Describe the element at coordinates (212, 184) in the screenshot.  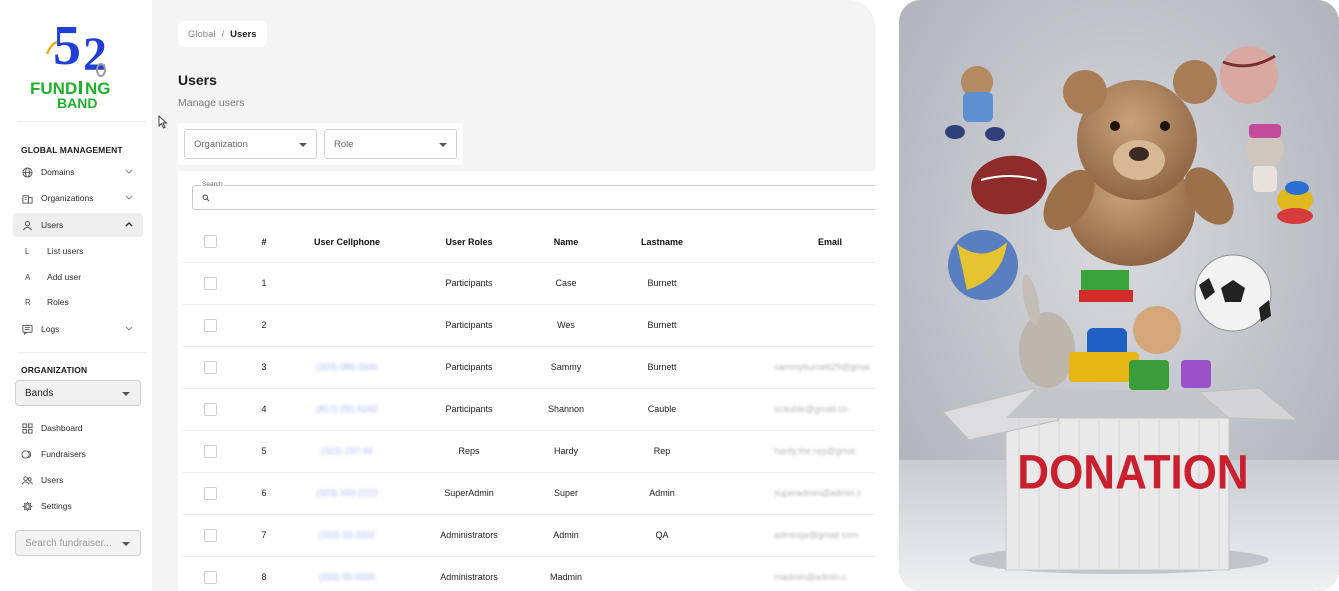
I see `search-label: Search` at that location.